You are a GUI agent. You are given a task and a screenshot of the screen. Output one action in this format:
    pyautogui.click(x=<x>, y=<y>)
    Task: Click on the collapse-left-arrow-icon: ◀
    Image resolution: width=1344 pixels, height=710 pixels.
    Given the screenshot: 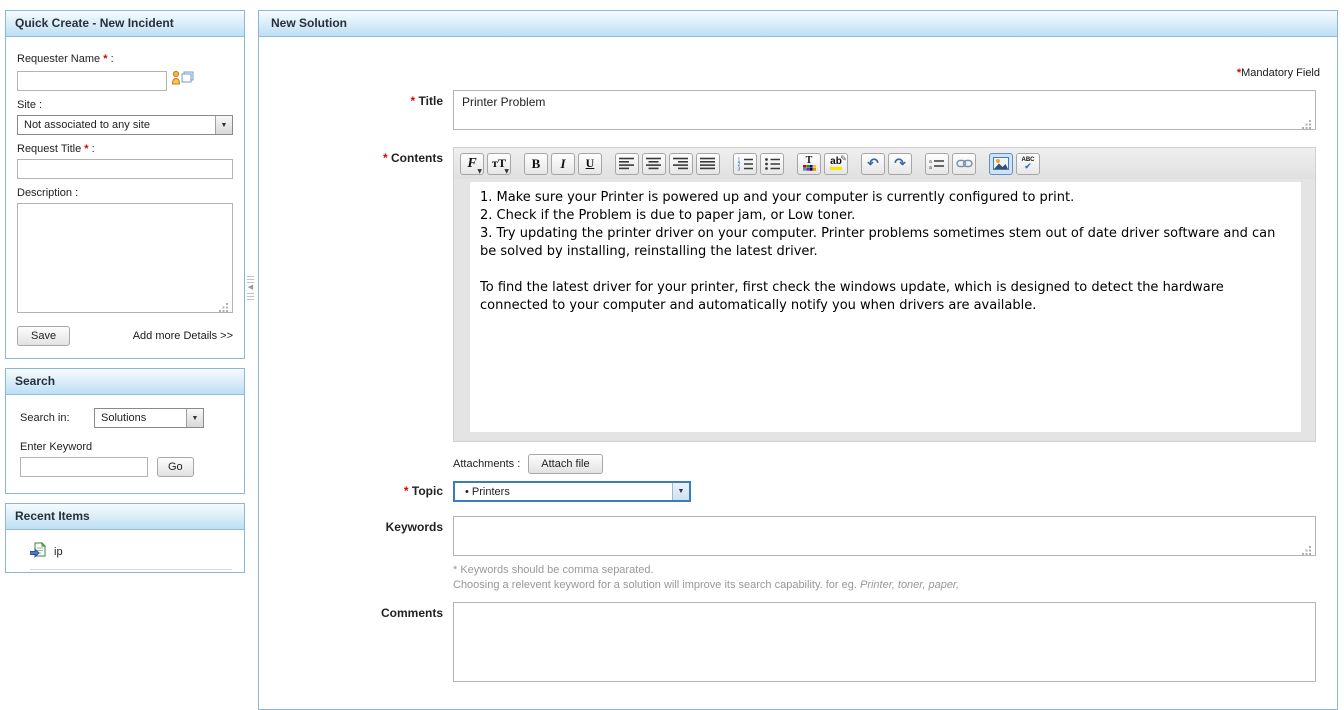 What is the action you would take?
    pyautogui.click(x=250, y=287)
    